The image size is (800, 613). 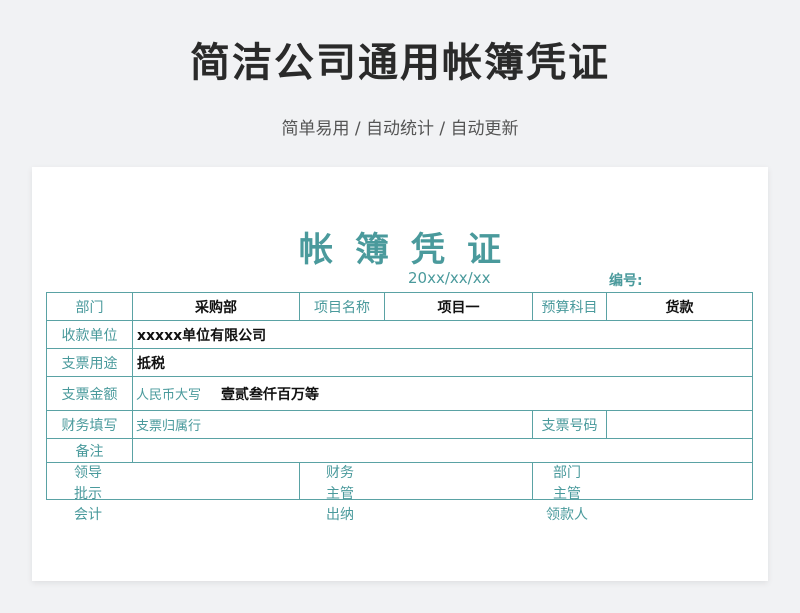 What do you see at coordinates (400, 129) in the screenshot?
I see `page-subtitle: 简单易用 / 自动统计 / 自动更新` at bounding box center [400, 129].